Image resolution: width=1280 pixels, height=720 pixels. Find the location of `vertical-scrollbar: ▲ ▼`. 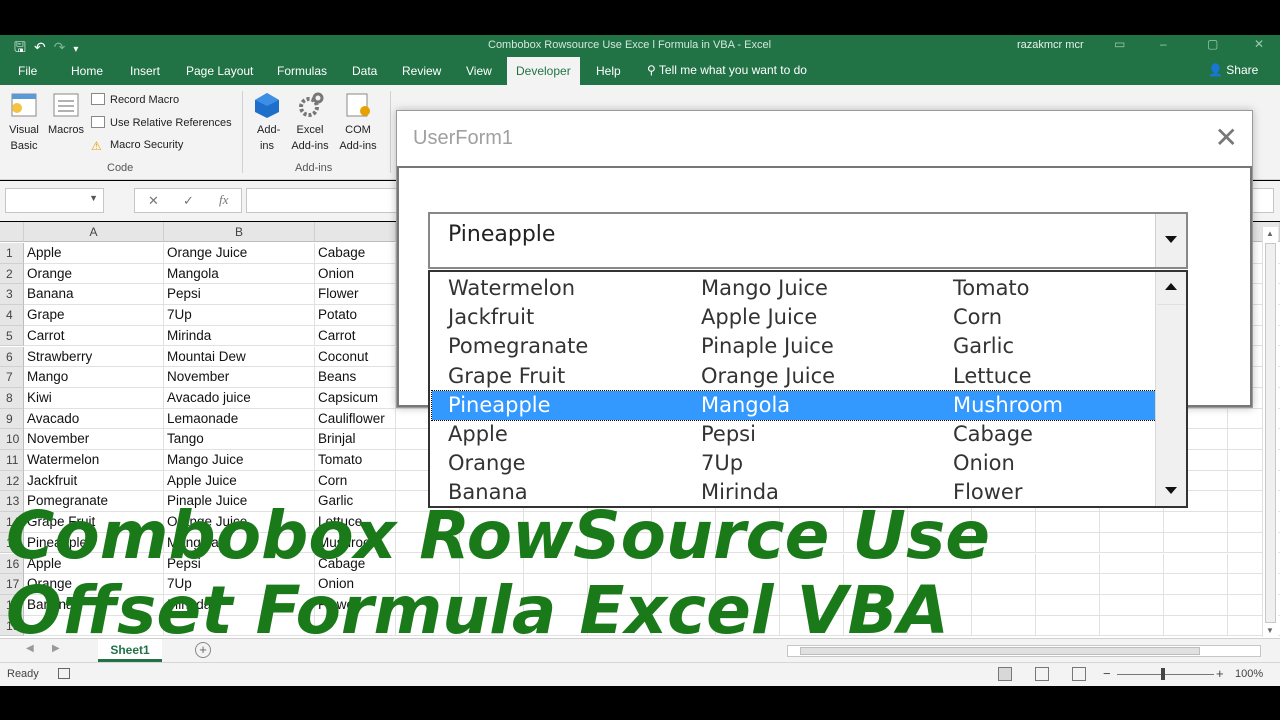

vertical-scrollbar: ▲ ▼ is located at coordinates (1270, 432).